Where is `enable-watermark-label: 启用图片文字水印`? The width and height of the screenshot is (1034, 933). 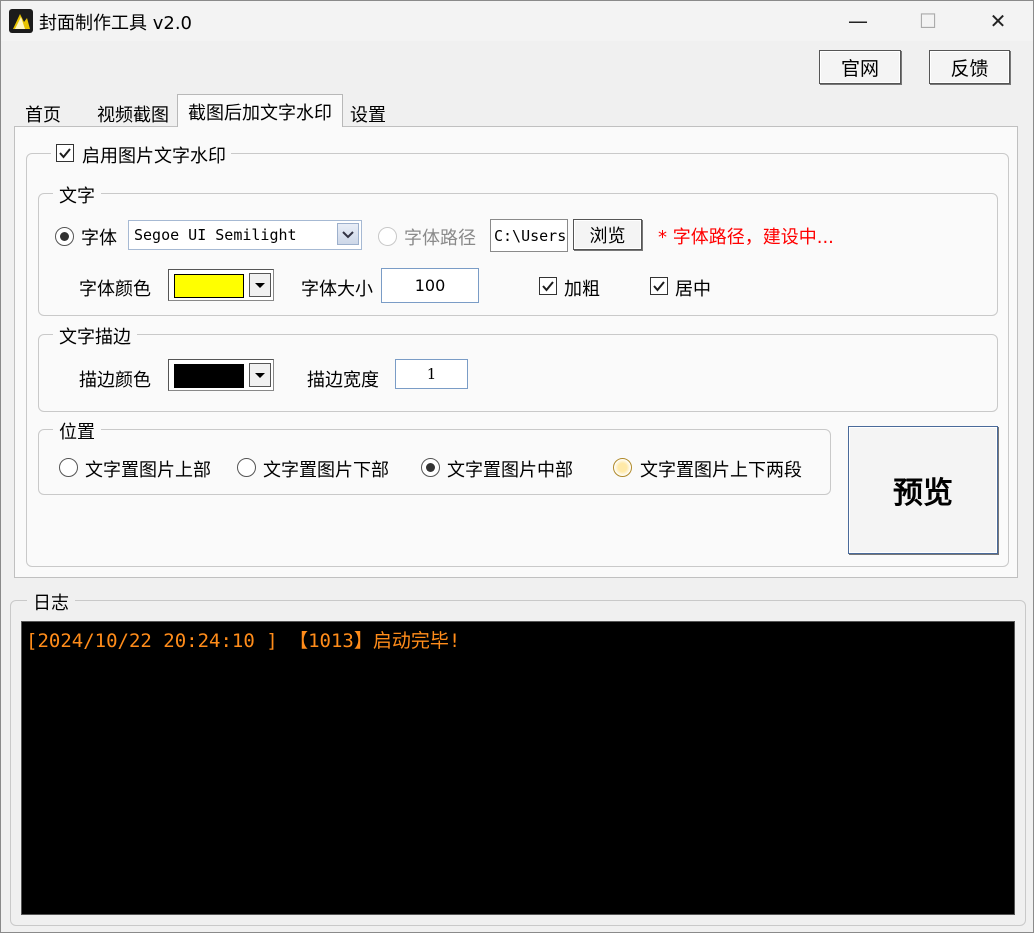
enable-watermark-label: 启用图片文字水印 is located at coordinates (154, 156).